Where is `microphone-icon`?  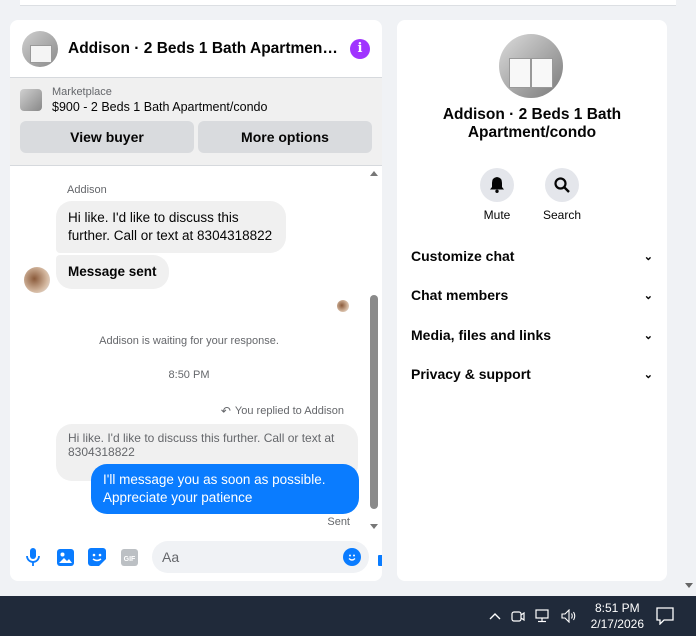
microphone-icon is located at coordinates (33, 557).